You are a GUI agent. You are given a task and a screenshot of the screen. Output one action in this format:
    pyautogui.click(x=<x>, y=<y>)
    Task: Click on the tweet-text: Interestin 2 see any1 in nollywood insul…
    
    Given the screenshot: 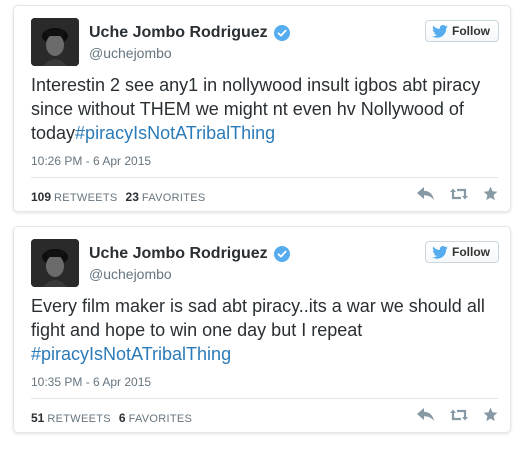 What is the action you would take?
    pyautogui.click(x=266, y=109)
    